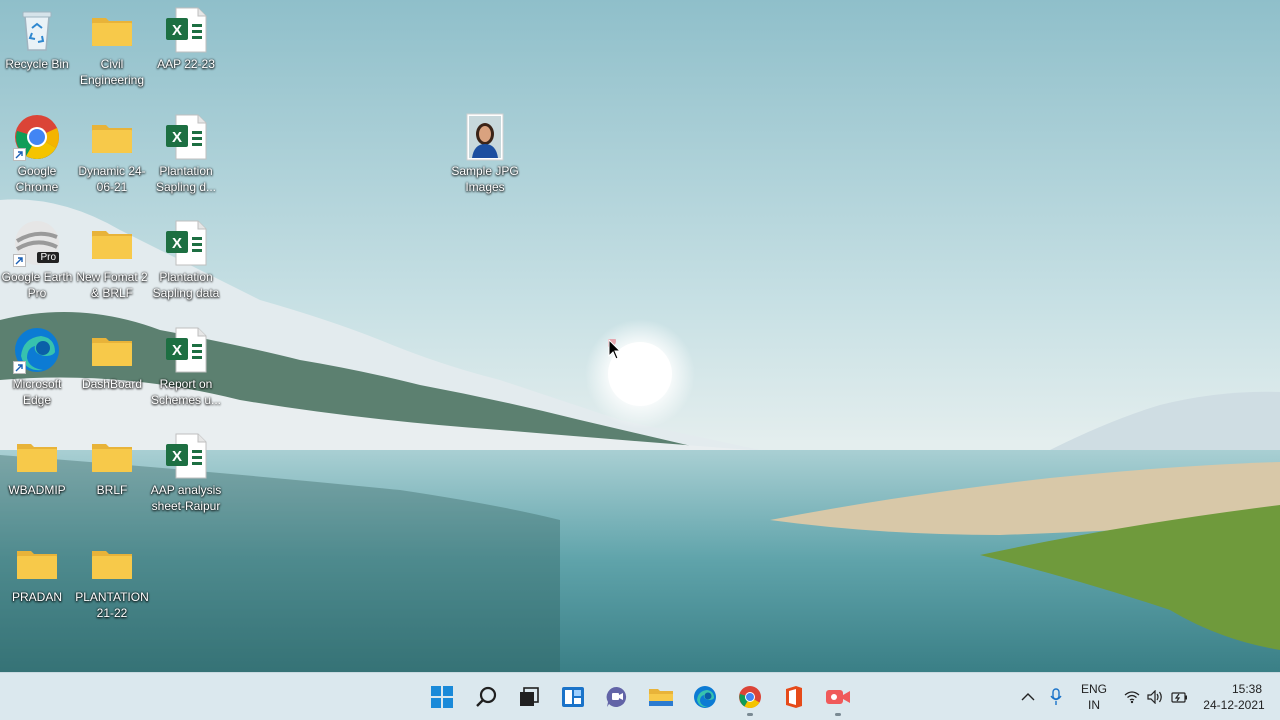  I want to click on desktop-icon-label: Plantation Sapling data, so click(186, 285).